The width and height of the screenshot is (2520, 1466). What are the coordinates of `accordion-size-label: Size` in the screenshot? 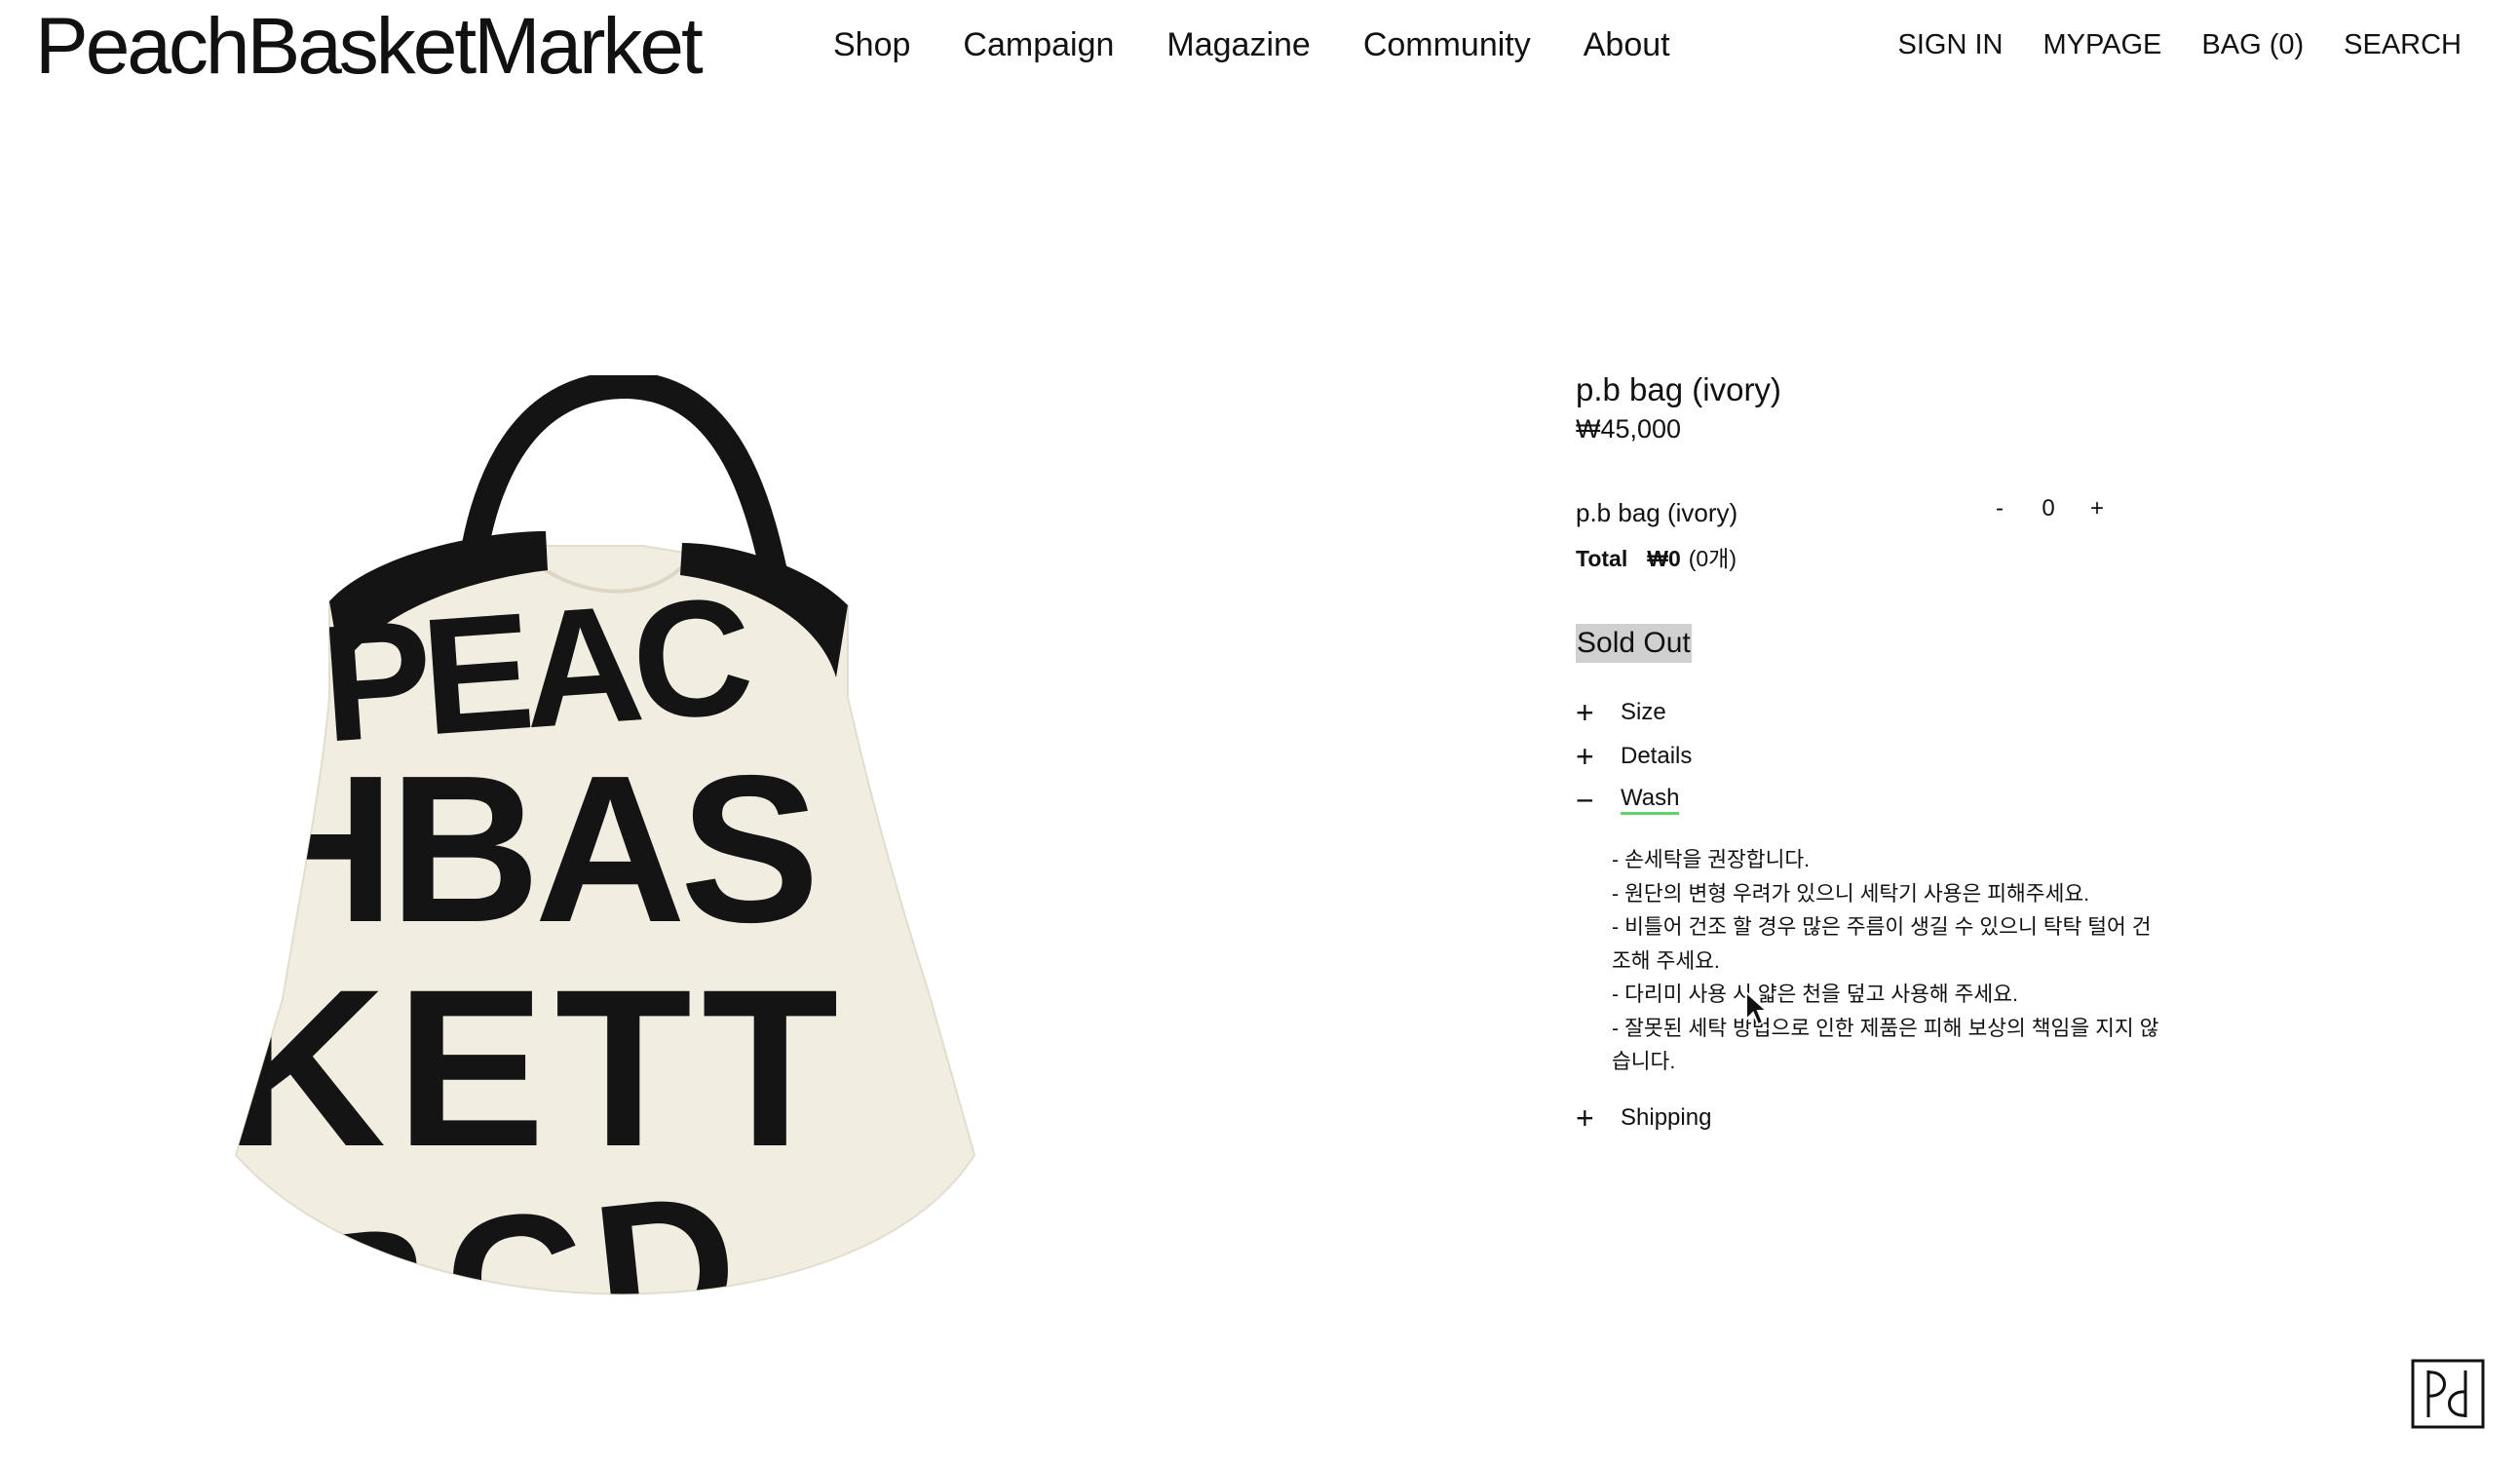 It's located at (1643, 711).